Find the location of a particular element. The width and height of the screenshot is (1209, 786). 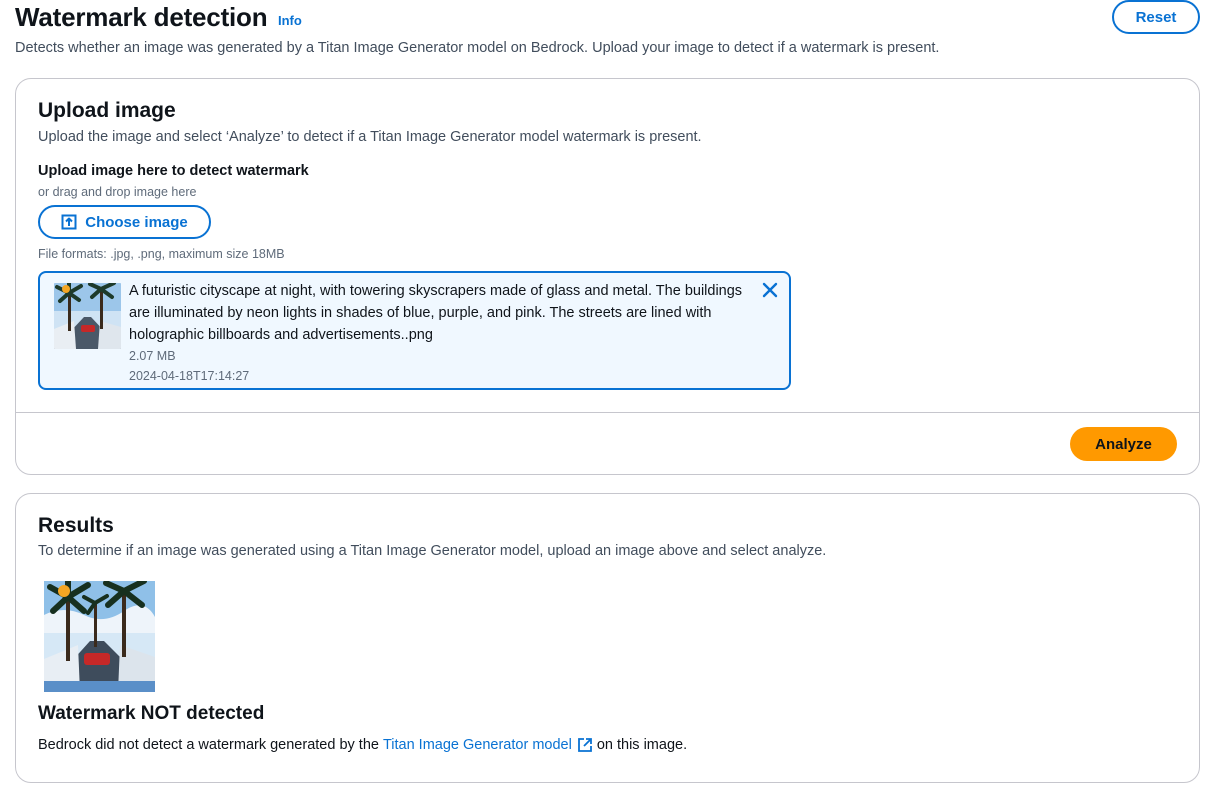

info-link: Info is located at coordinates (290, 20).